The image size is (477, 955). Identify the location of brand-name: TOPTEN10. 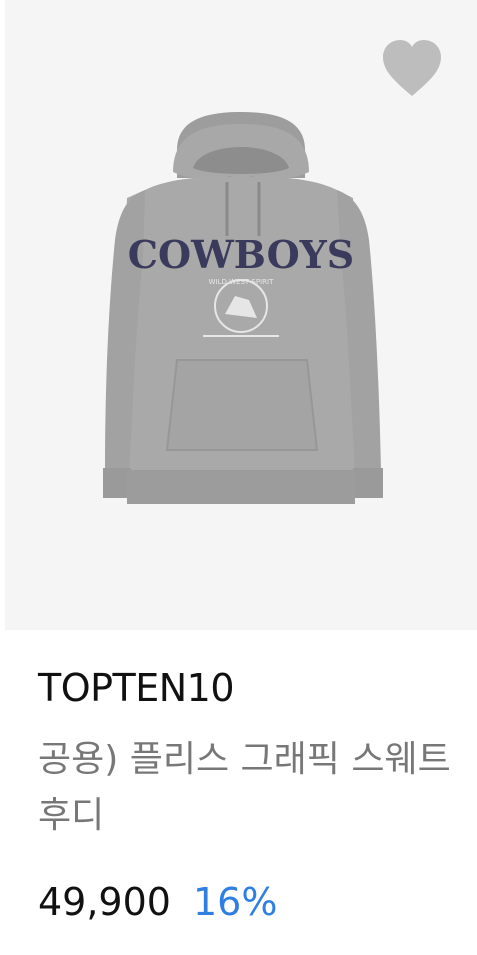
(136, 688).